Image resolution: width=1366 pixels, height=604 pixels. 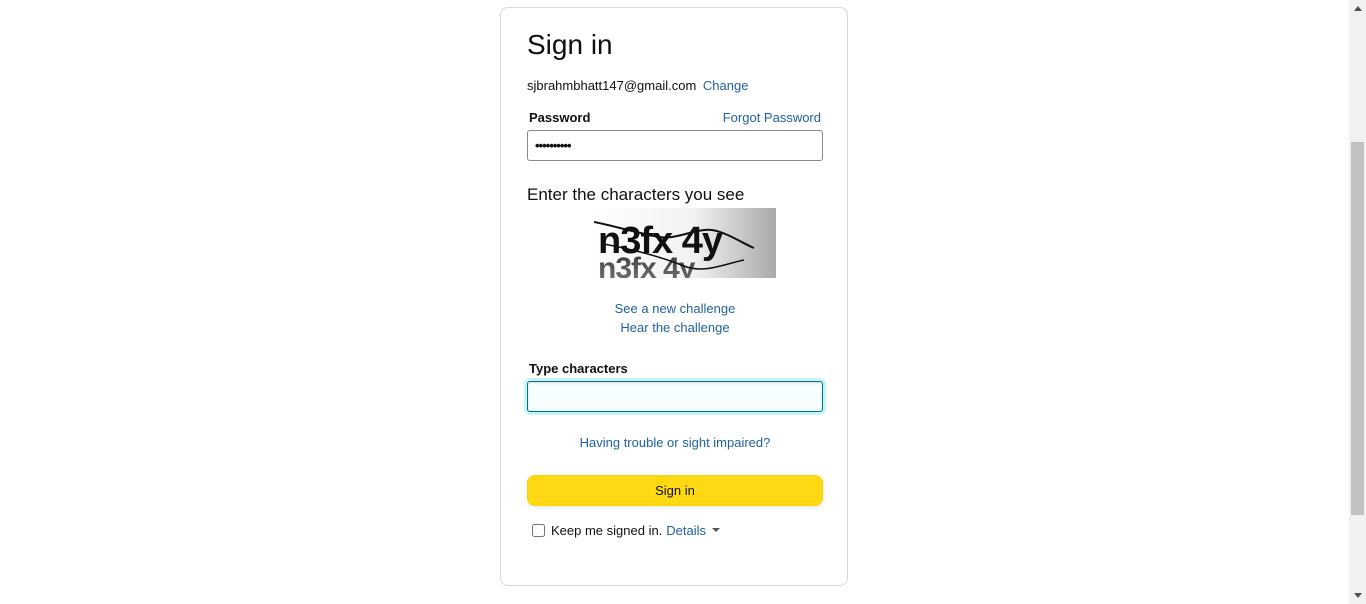 What do you see at coordinates (726, 85) in the screenshot?
I see `change-email-link: Change` at bounding box center [726, 85].